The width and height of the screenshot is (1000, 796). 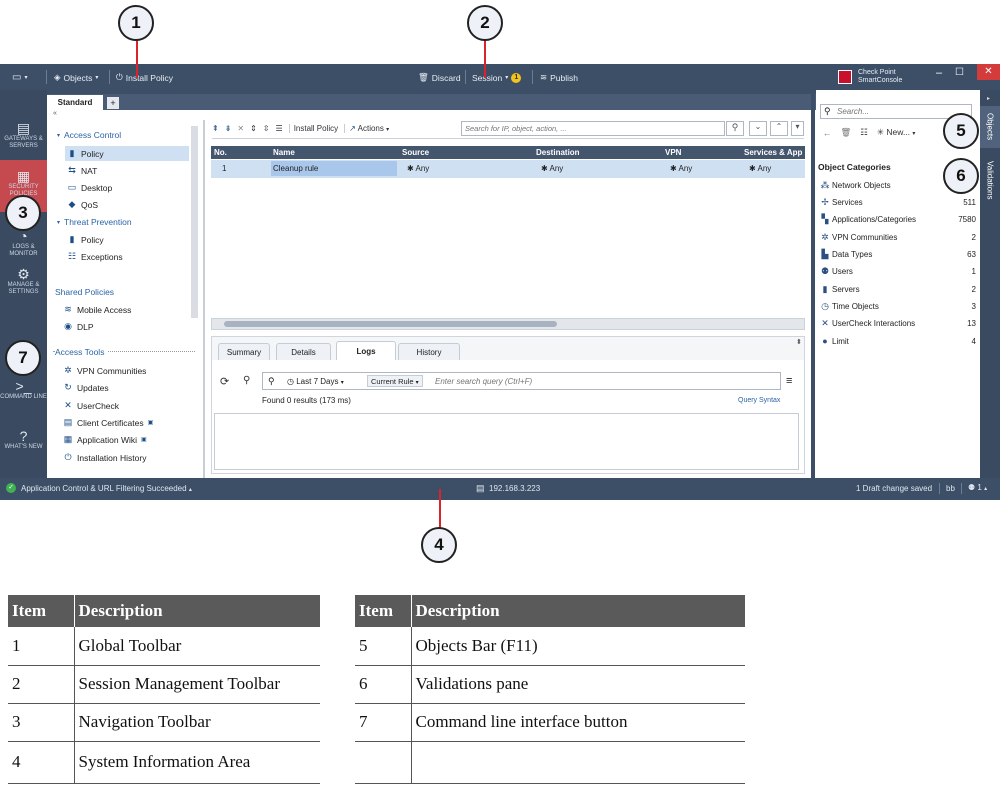 I want to click on add-tab-button: +, so click(x=113, y=103).